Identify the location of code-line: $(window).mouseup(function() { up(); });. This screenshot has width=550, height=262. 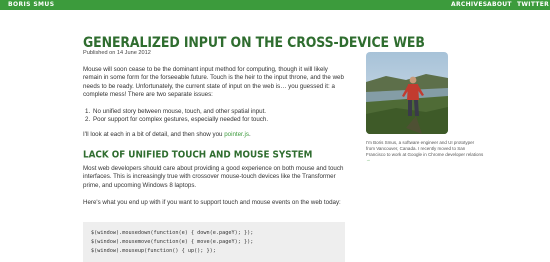
(153, 251).